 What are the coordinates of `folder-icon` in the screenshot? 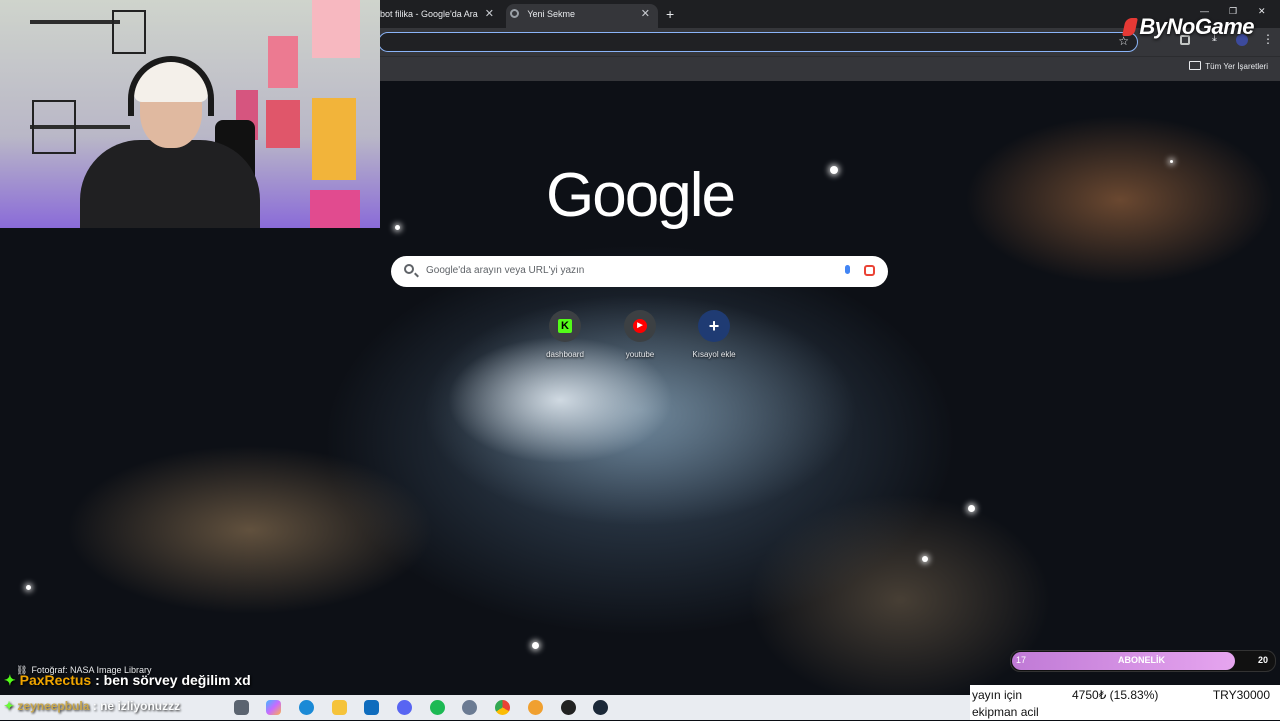 It's located at (1195, 65).